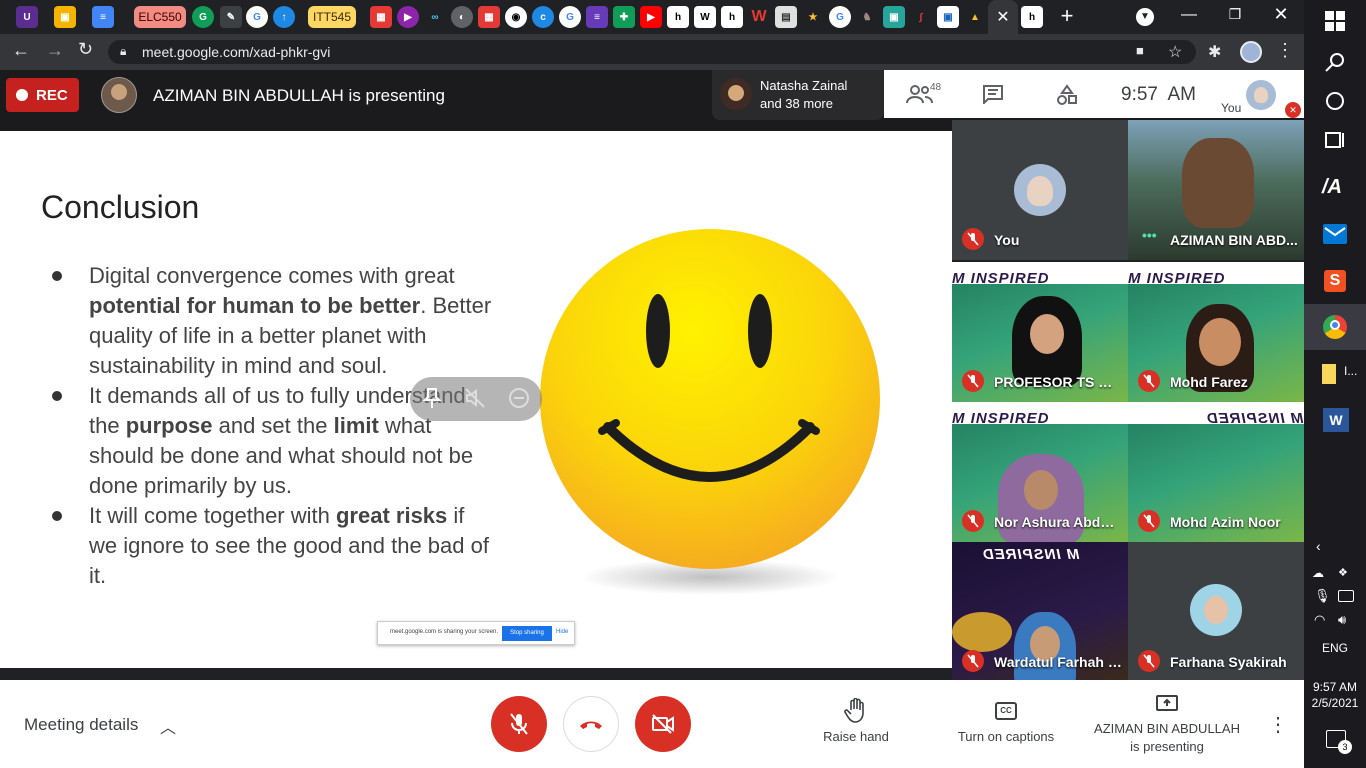 The image size is (1366, 768). Describe the element at coordinates (975, 17) in the screenshot. I see `tab-favicon-warning: ▲` at that location.